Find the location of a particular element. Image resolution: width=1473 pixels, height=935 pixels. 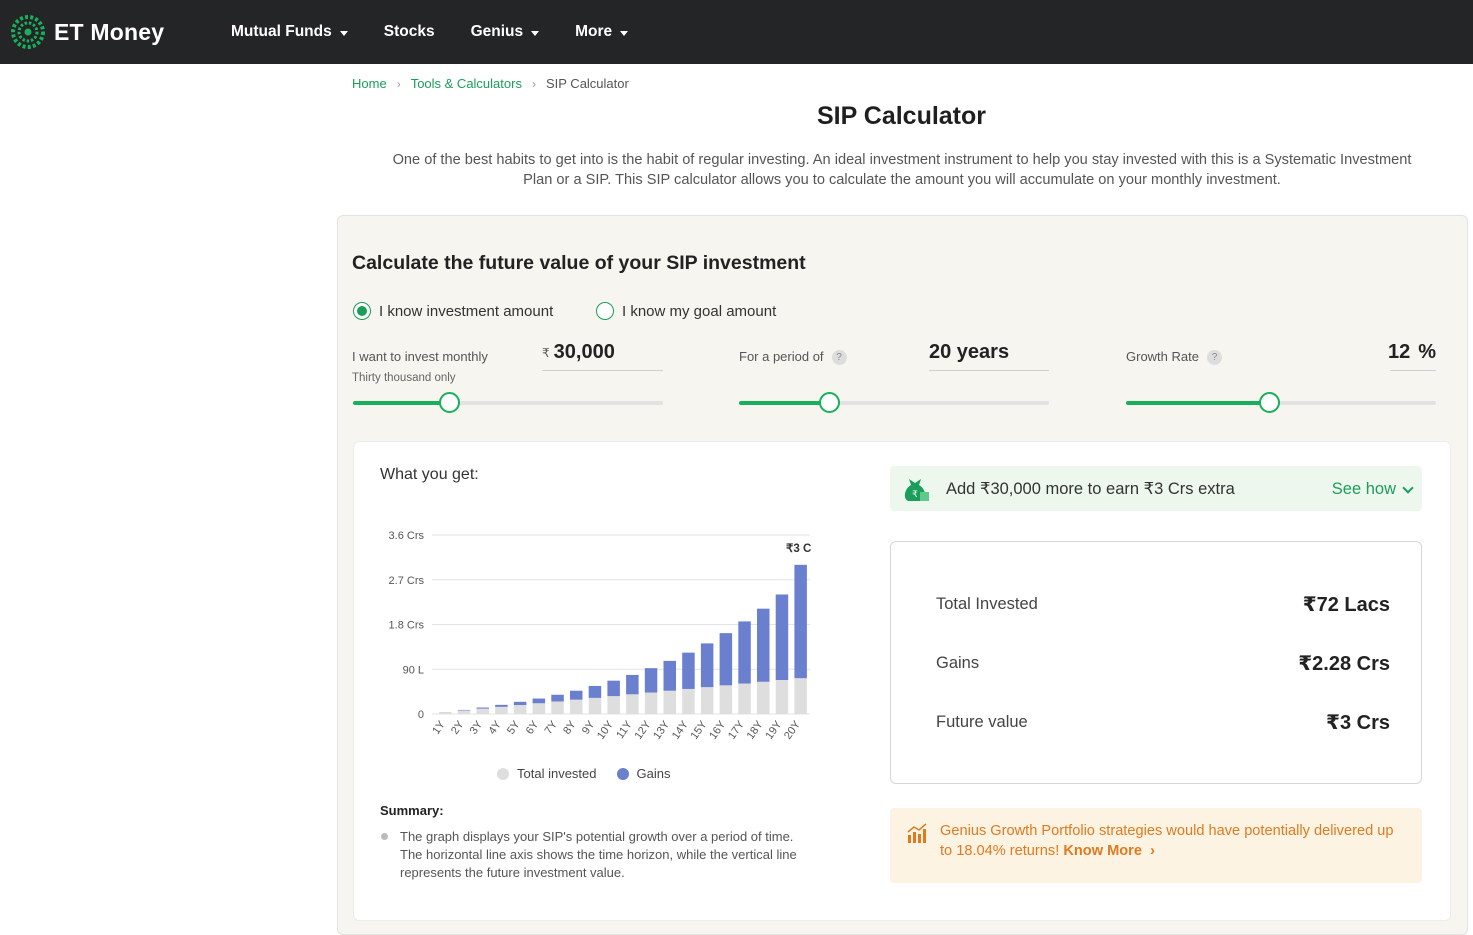

x-tick-label: 1Y is located at coordinates (439, 727).